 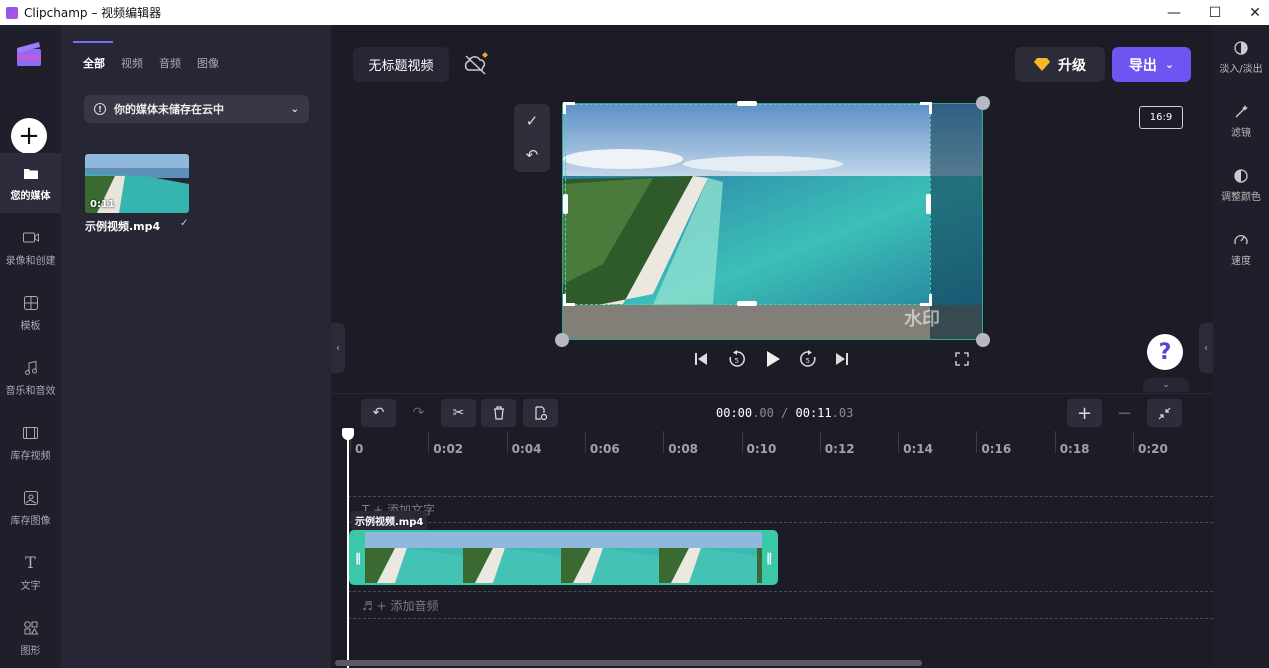 What do you see at coordinates (30, 326) in the screenshot?
I see `nav-label: 模板` at bounding box center [30, 326].